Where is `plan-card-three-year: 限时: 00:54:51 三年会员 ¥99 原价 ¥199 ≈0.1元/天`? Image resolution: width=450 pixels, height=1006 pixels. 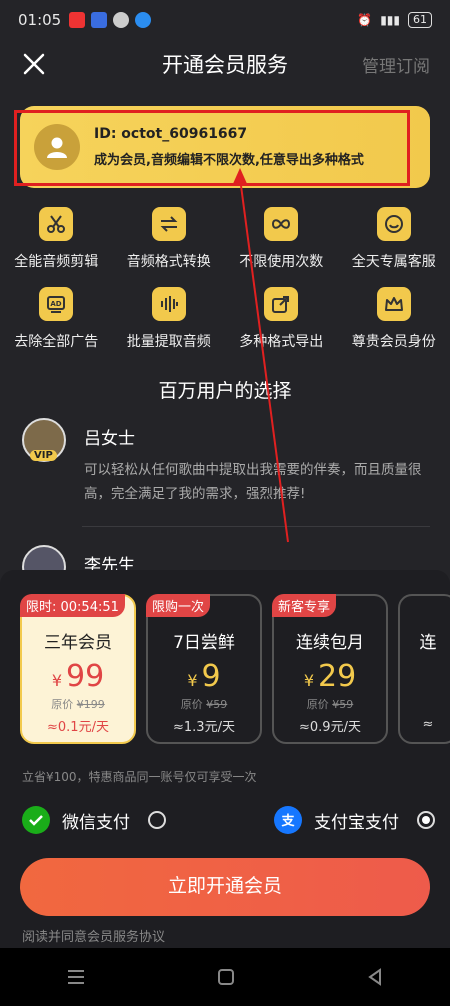 plan-card-three-year: 限时: 00:54:51 三年会员 ¥99 原价 ¥199 ≈0.1元/天 is located at coordinates (78, 669).